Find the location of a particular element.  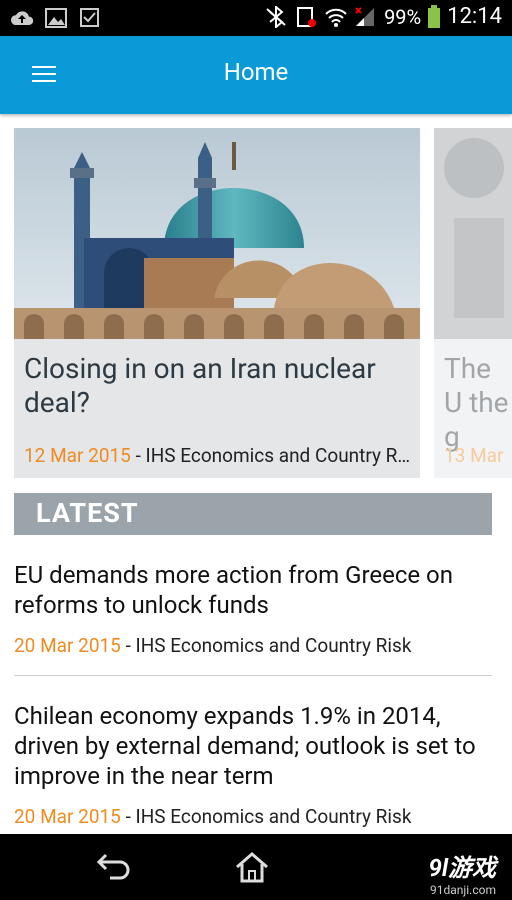

watermark-text: 9l游戏 is located at coordinates (462, 868).